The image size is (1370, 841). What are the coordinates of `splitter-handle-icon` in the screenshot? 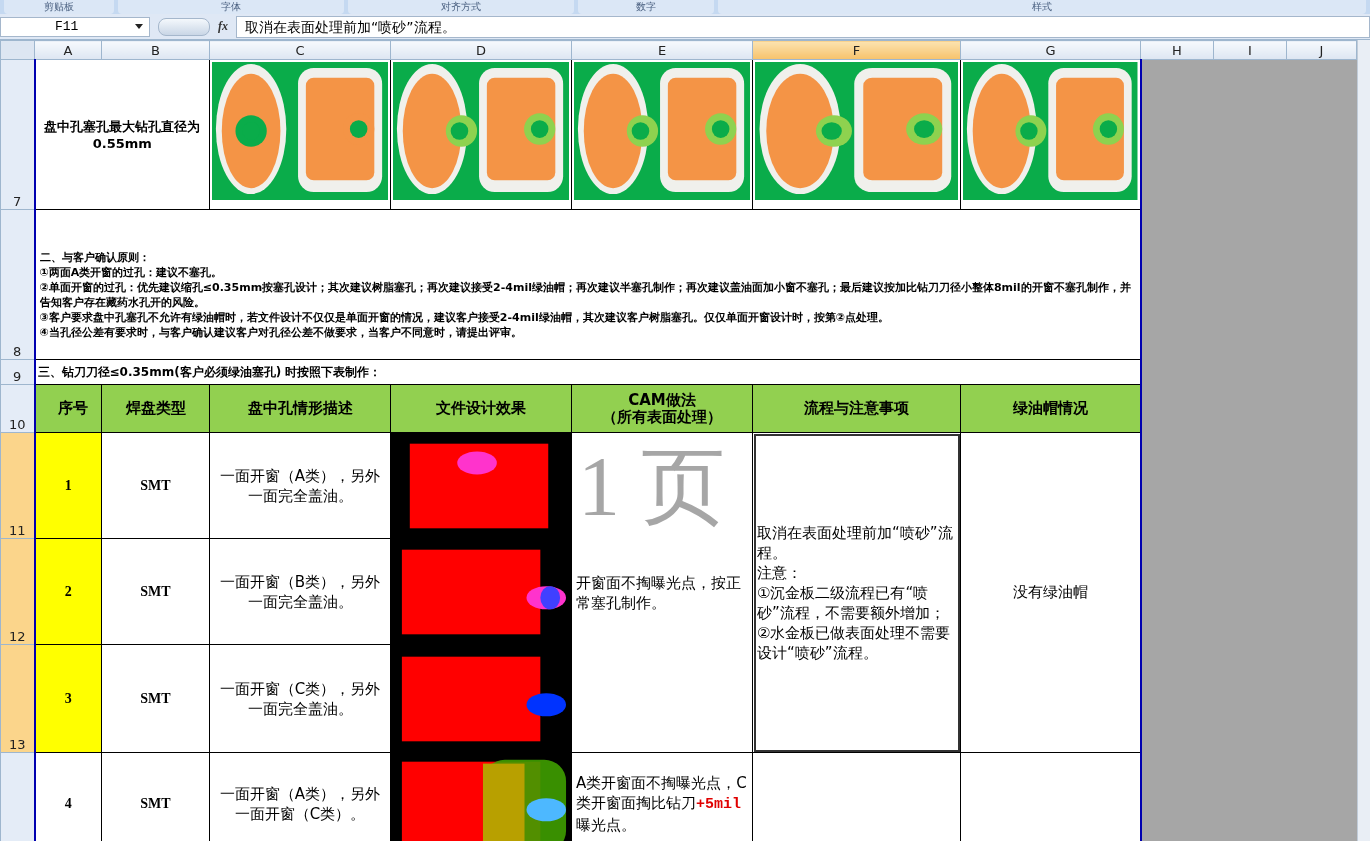 It's located at (184, 26).